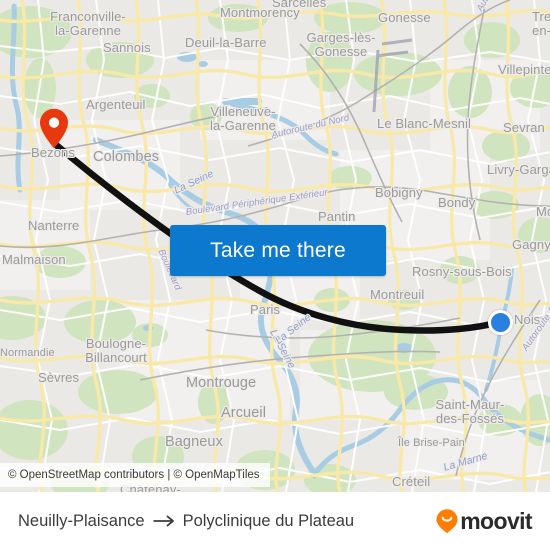 This screenshot has width=550, height=550. What do you see at coordinates (500, 322) in the screenshot?
I see `circle-dot-icon` at bounding box center [500, 322].